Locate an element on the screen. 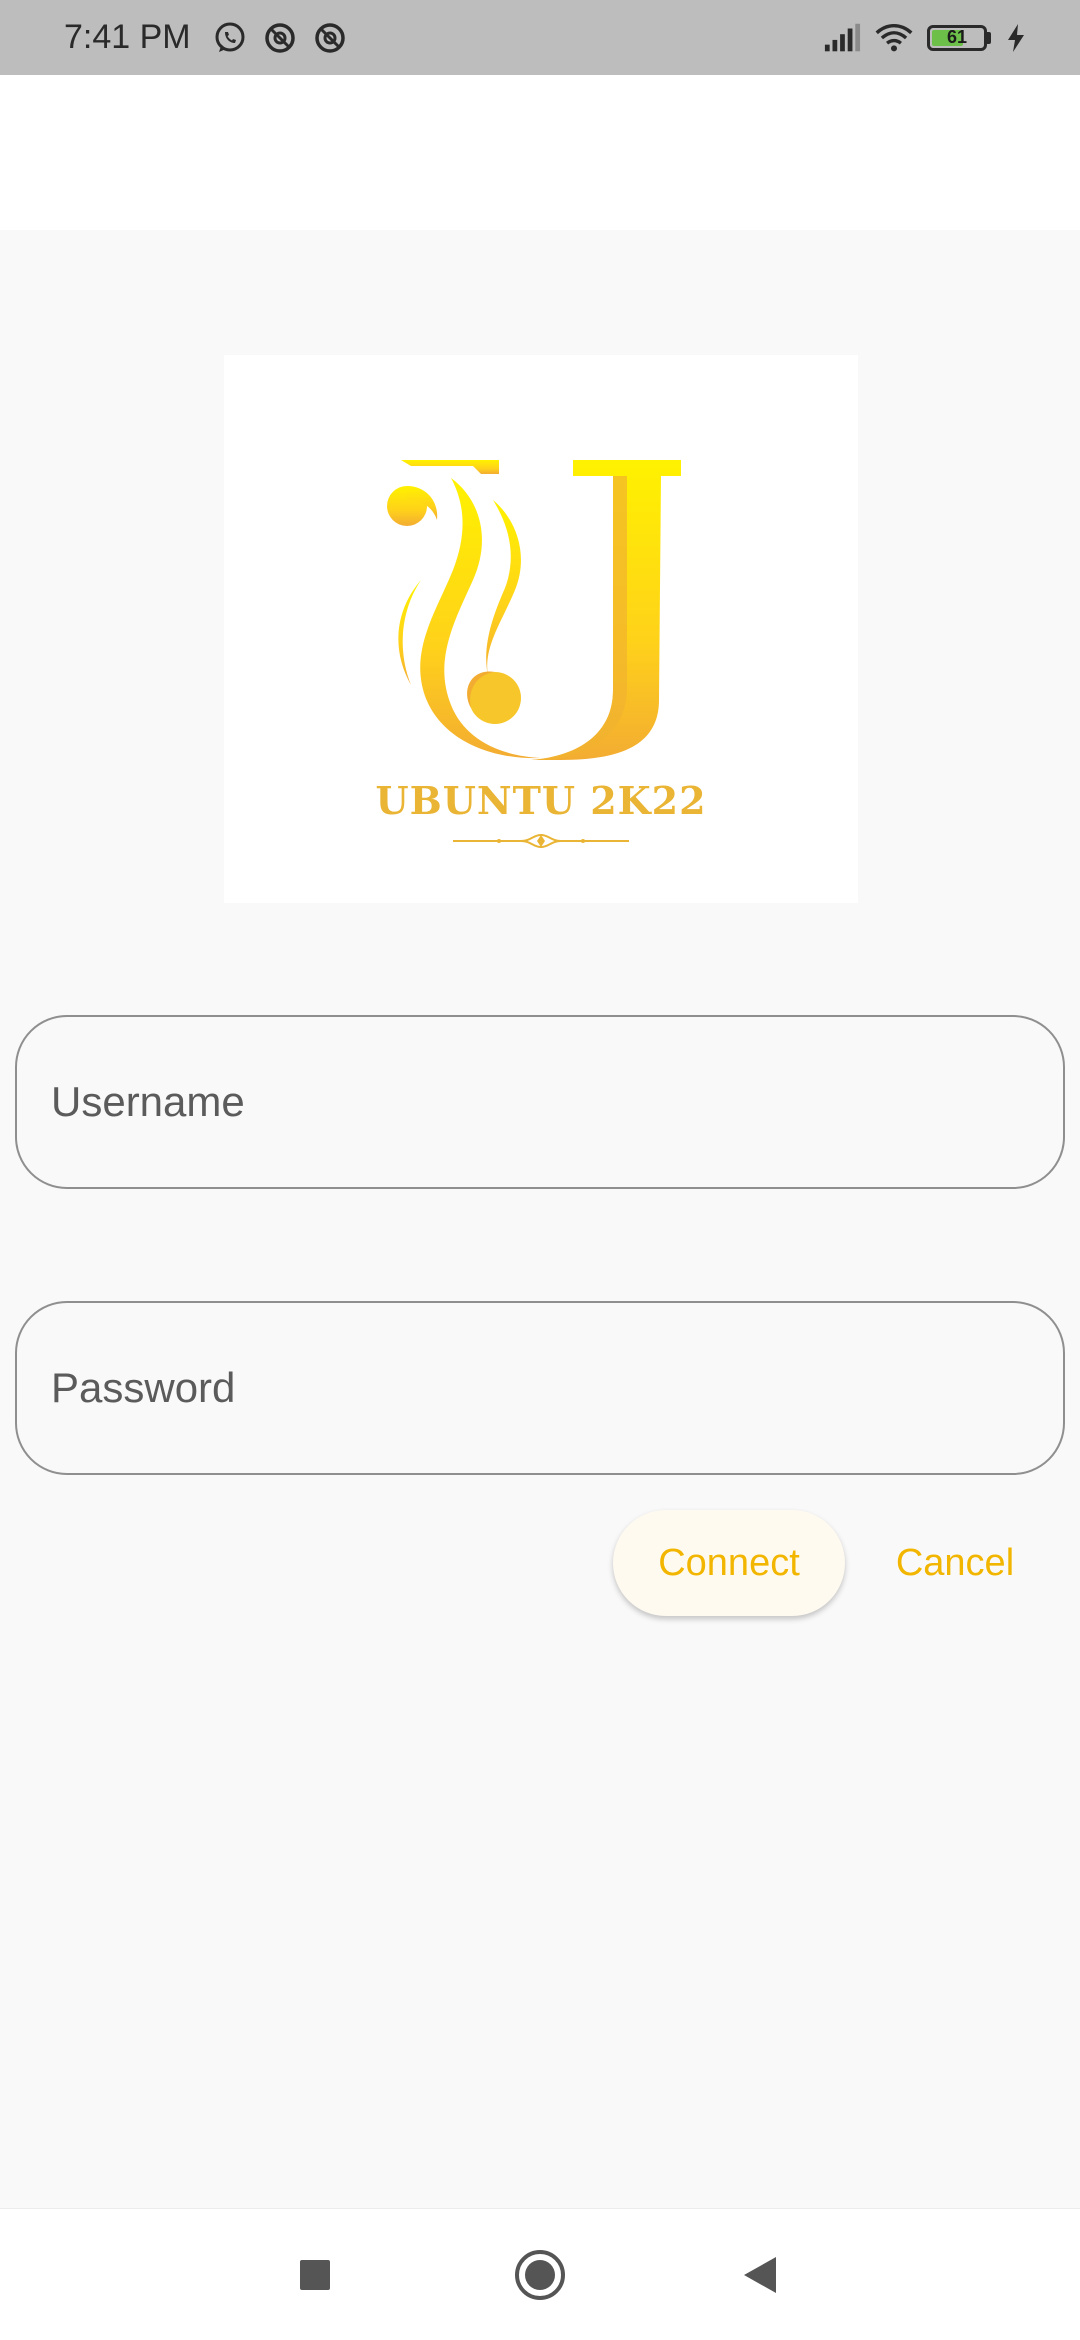 The width and height of the screenshot is (1080, 2340). circle-icon is located at coordinates (540, 2275).